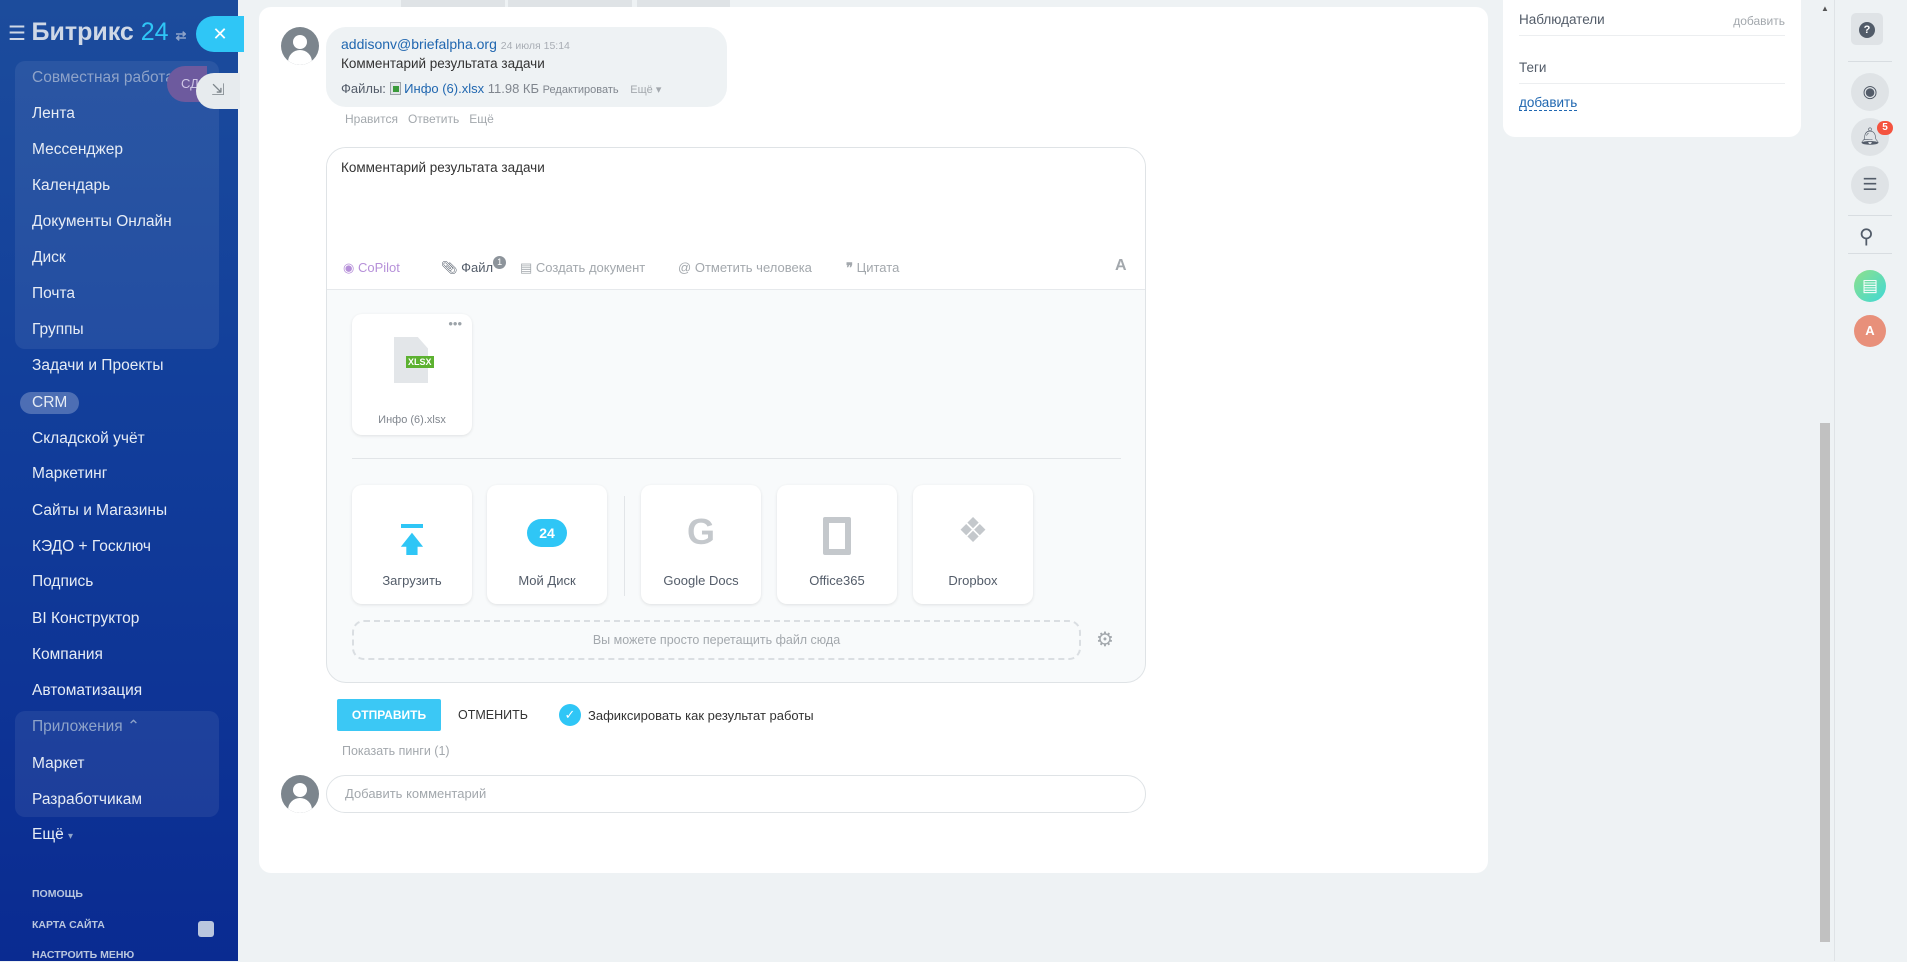  Describe the element at coordinates (133, 726) in the screenshot. I see `chevron-up-icon: ⌃` at that location.